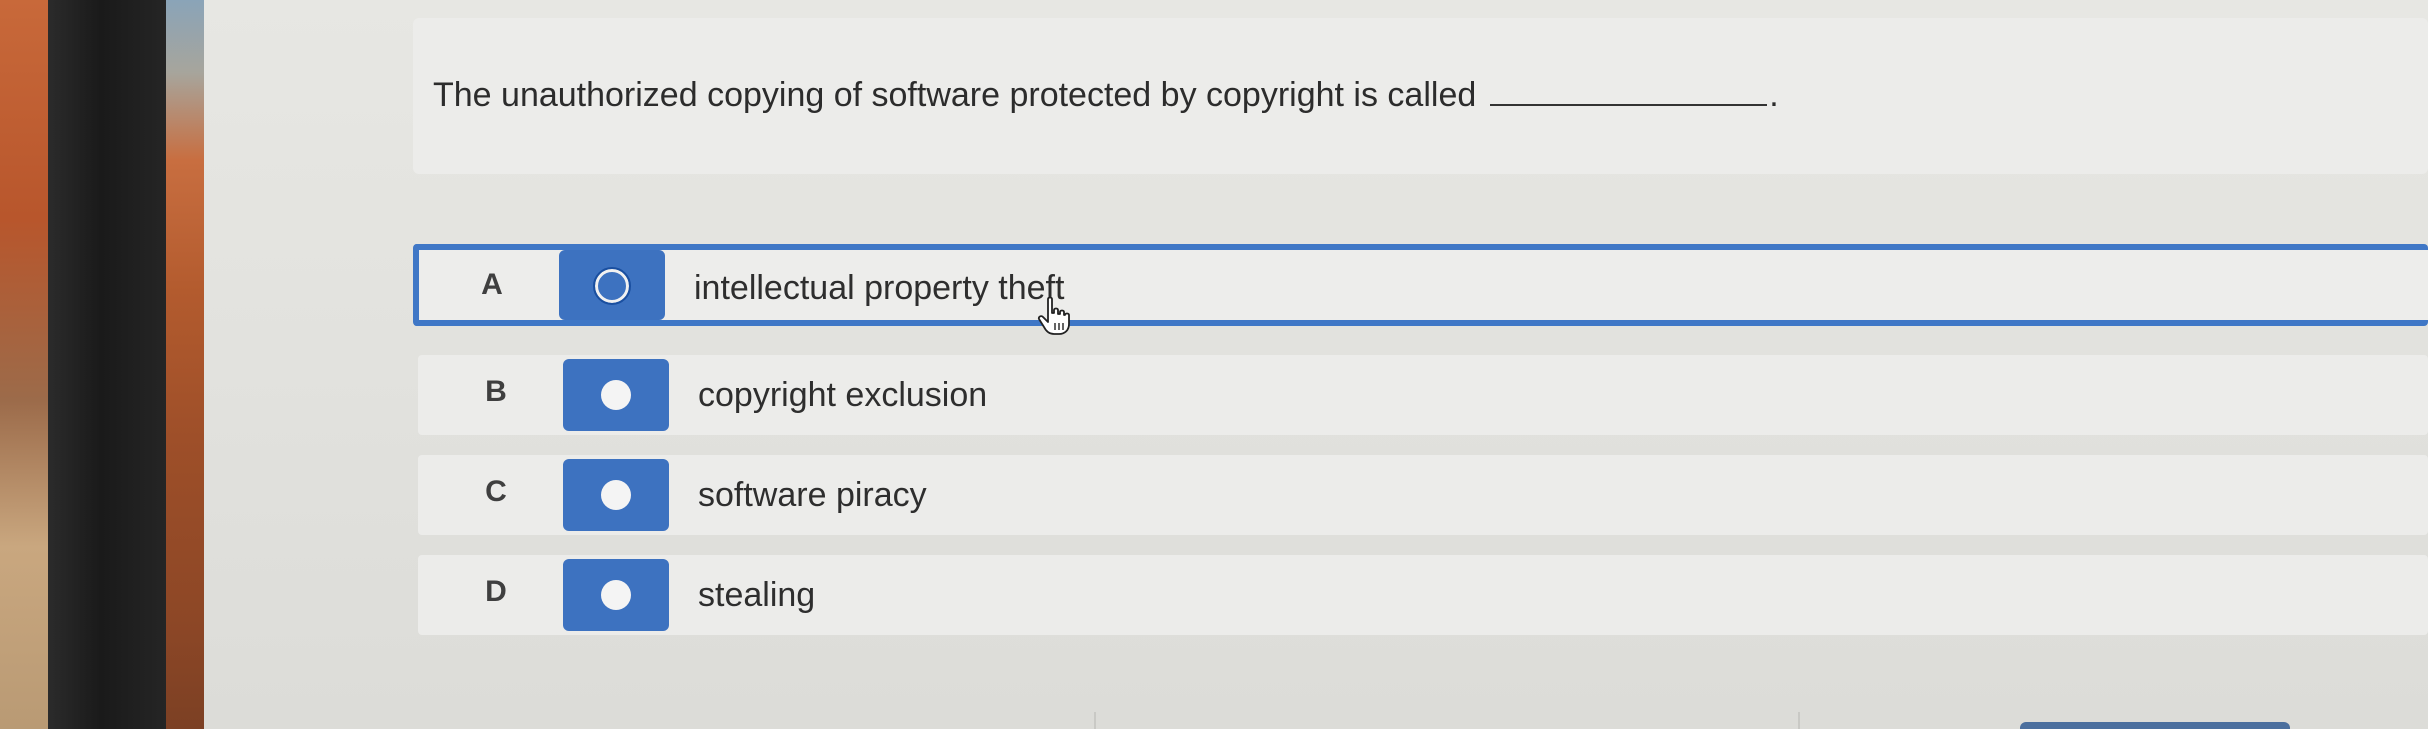 The image size is (2428, 729). I want to click on option-label: stealing, so click(757, 595).